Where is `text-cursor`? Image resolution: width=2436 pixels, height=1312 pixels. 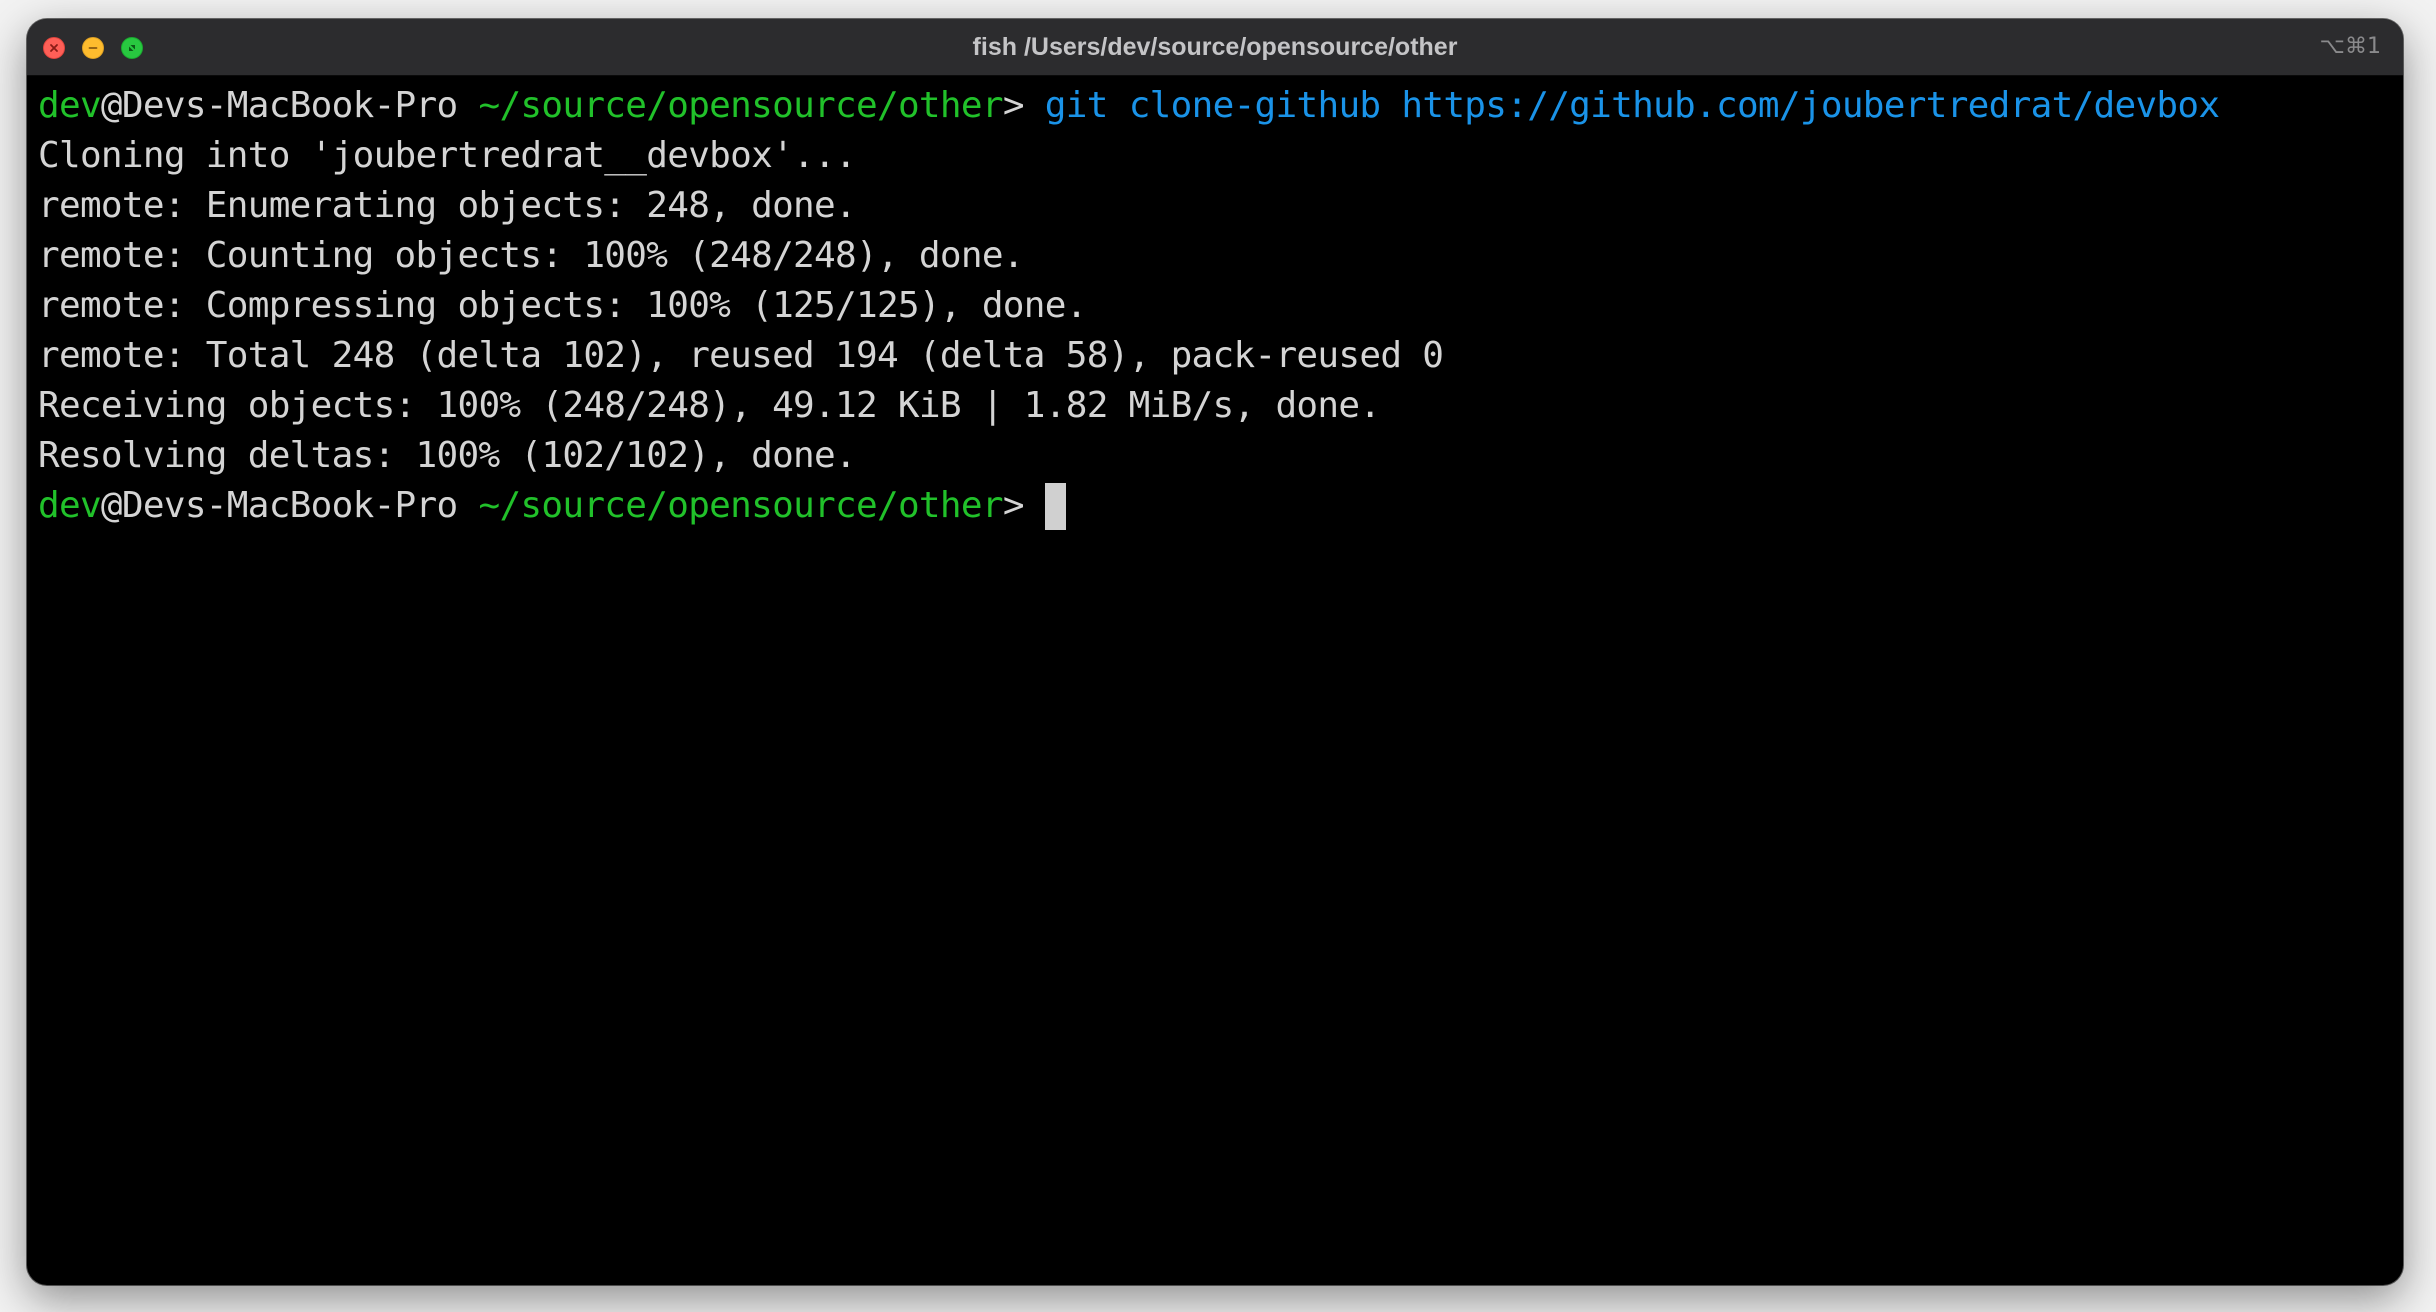 text-cursor is located at coordinates (1055, 506).